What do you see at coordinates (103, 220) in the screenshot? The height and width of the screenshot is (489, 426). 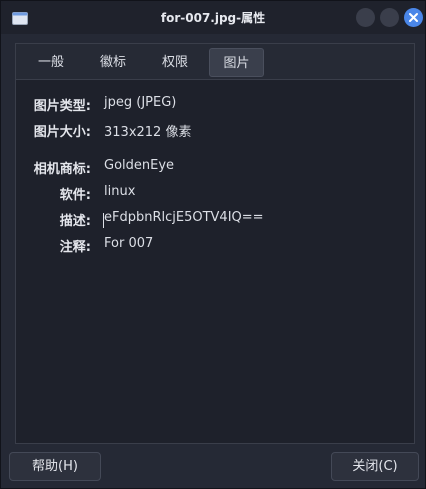 I see `text-cursor` at bounding box center [103, 220].